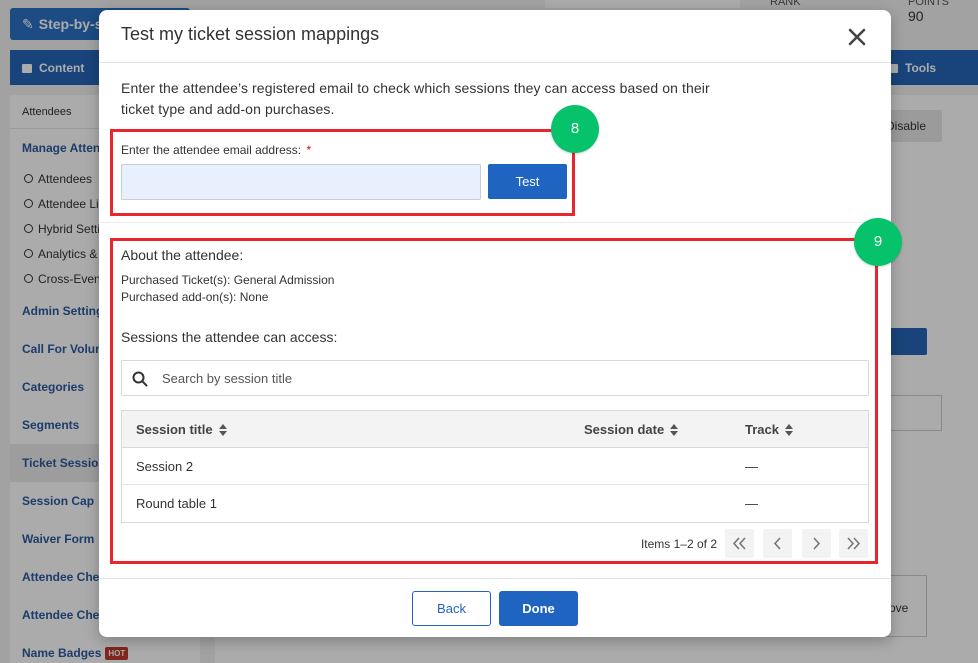  I want to click on done-button: Done, so click(538, 608).